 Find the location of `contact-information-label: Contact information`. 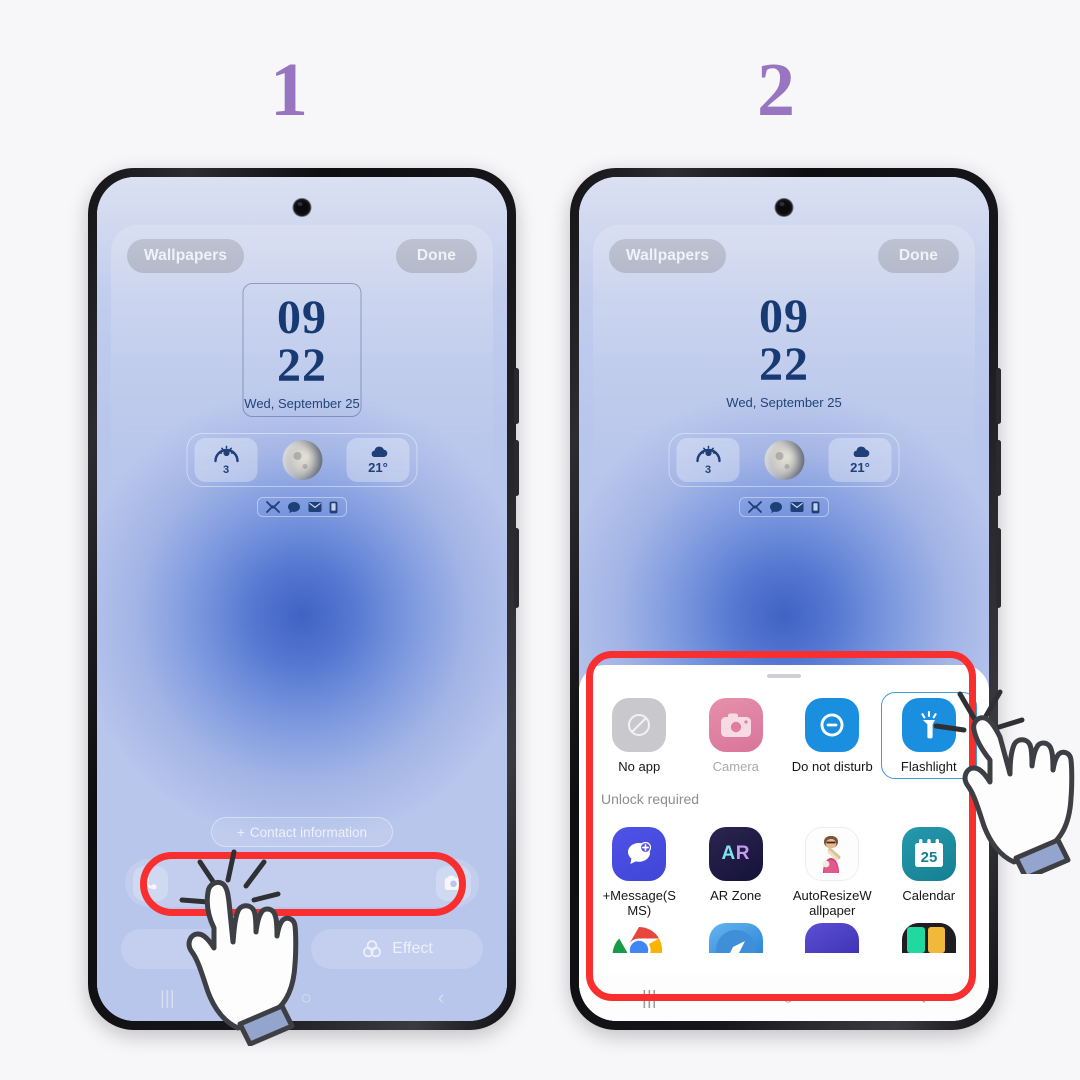

contact-information-label: Contact information is located at coordinates (308, 832).